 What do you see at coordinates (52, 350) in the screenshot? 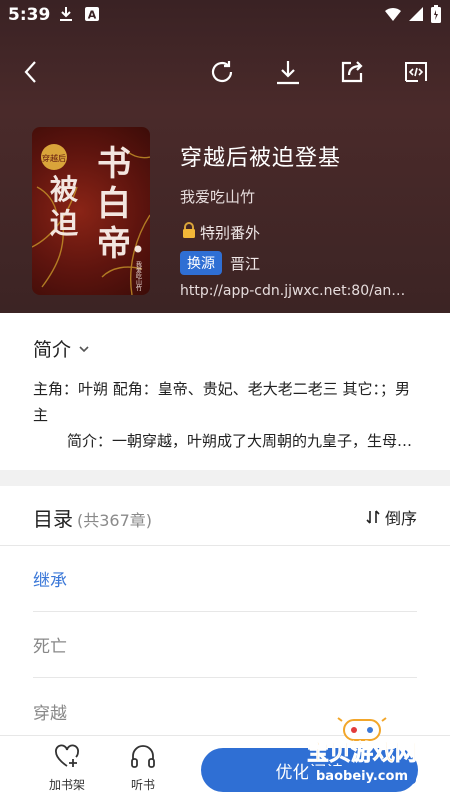
I see `intro-heading: 简介` at bounding box center [52, 350].